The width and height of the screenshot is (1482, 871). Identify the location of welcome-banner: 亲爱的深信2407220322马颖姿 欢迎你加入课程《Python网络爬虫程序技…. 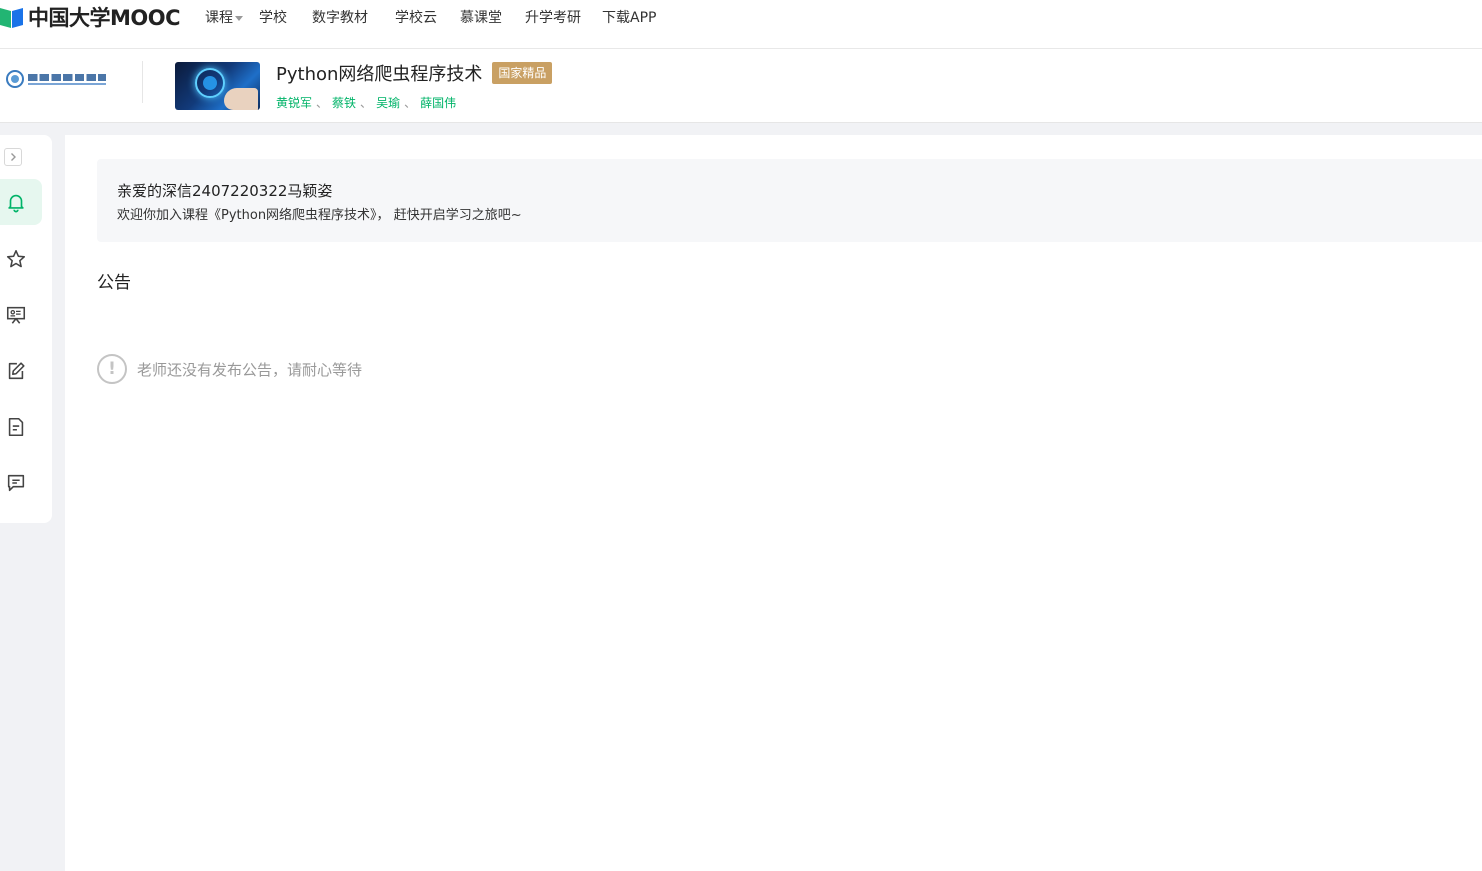
(789, 200).